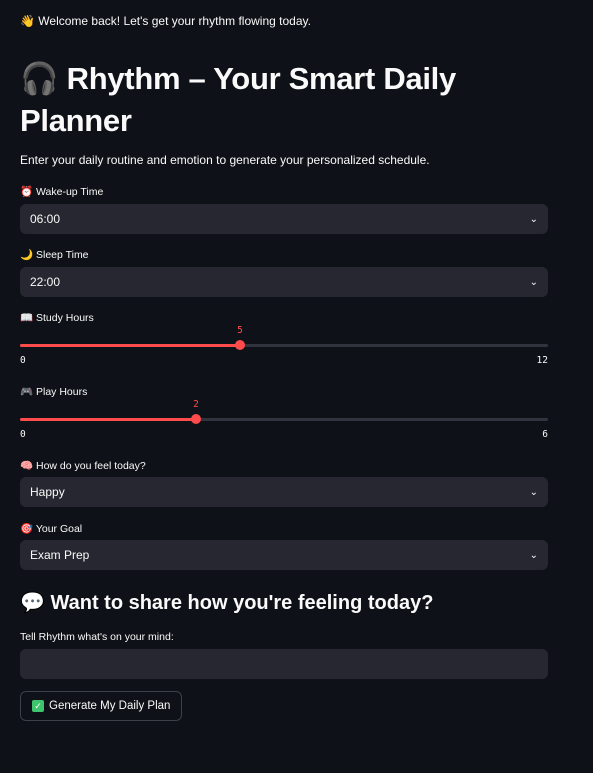  Describe the element at coordinates (545, 434) in the screenshot. I see `slider-max: 6` at that location.